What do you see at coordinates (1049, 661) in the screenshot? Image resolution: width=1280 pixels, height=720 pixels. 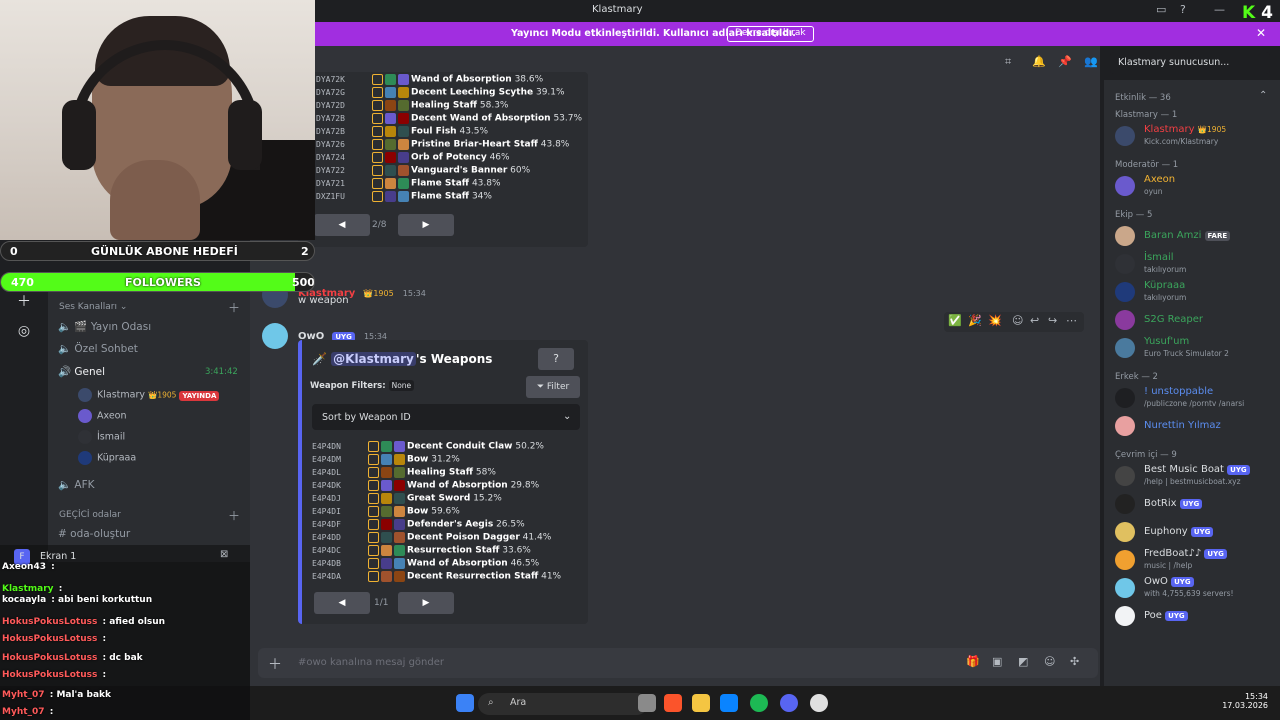 I see `emoji-icon: ☺` at bounding box center [1049, 661].